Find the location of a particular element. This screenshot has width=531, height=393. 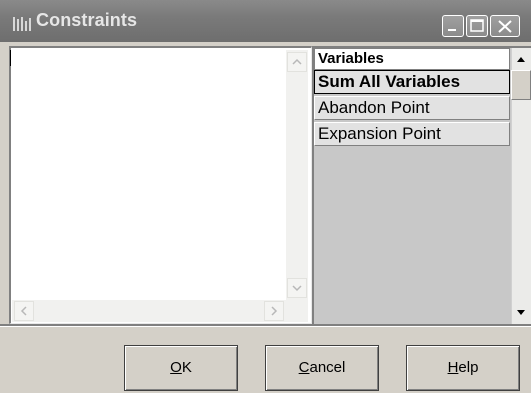

chevron-left-icon is located at coordinates (23, 311).